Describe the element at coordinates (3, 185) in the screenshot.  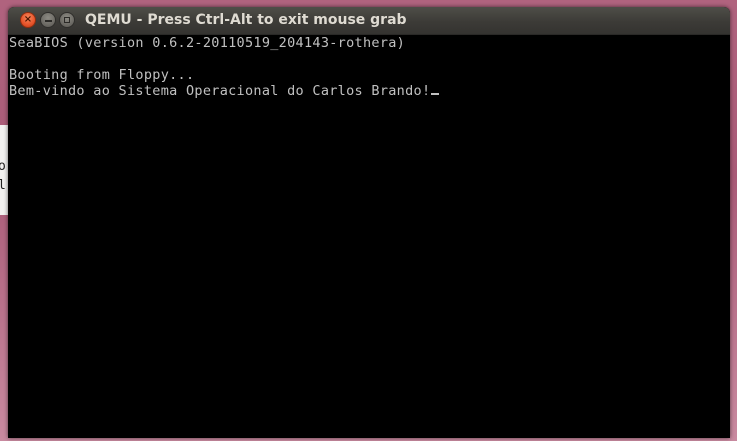
I see `background-window-text: l` at that location.